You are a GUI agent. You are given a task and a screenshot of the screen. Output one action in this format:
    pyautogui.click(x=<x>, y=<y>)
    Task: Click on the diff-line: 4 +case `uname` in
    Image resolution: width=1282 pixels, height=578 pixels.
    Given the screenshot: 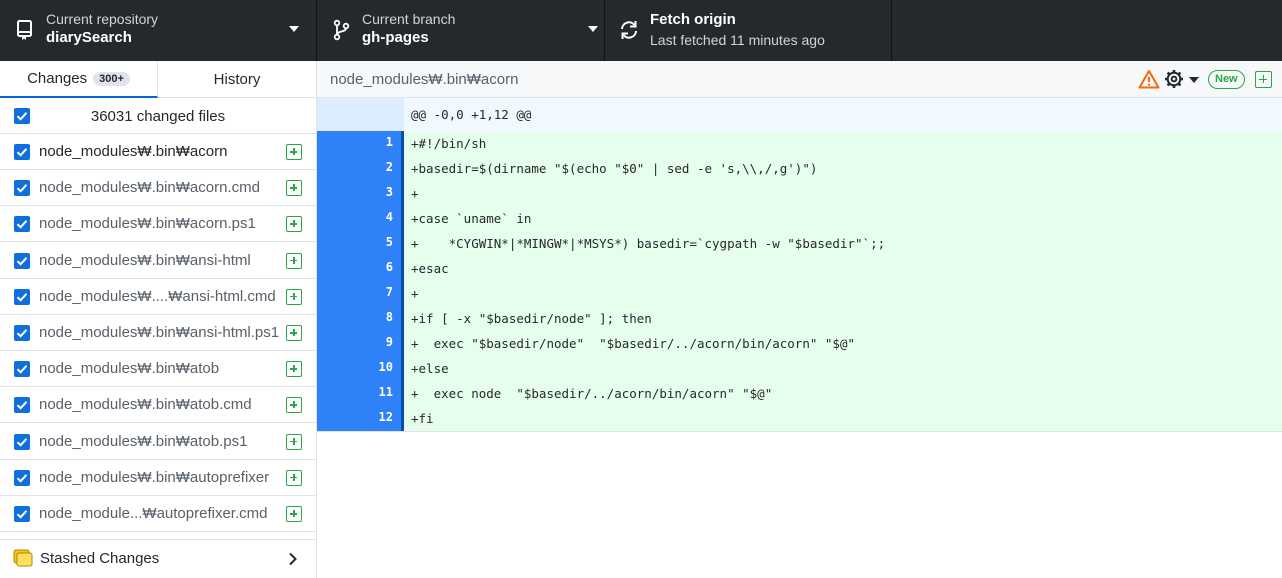 What is the action you would take?
    pyautogui.click(x=799, y=218)
    